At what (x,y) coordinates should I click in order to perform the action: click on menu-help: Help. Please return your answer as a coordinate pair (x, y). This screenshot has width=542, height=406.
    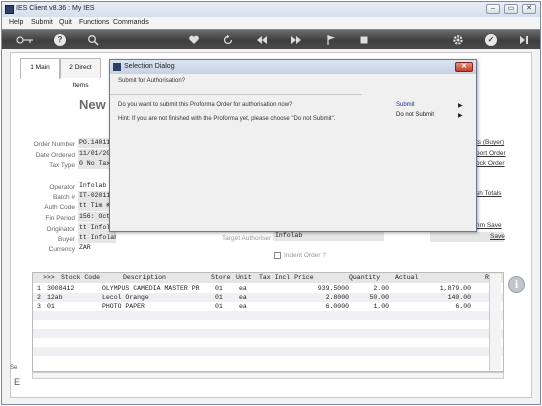
    Looking at the image, I should click on (16, 22).